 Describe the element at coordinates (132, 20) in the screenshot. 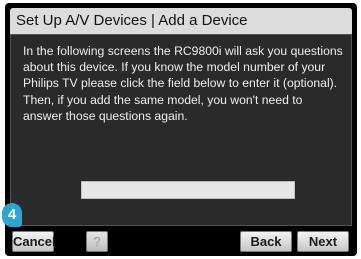

I see `page-title: Set Up A/V Devices | Add a Device` at that location.